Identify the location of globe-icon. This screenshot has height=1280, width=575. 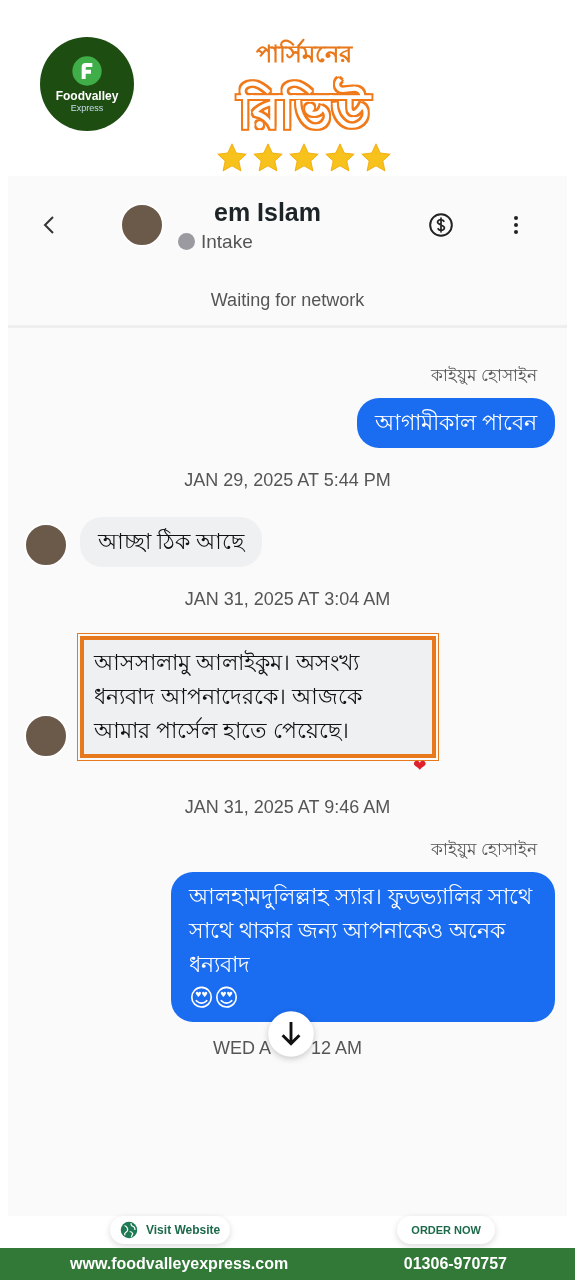
(129, 1230).